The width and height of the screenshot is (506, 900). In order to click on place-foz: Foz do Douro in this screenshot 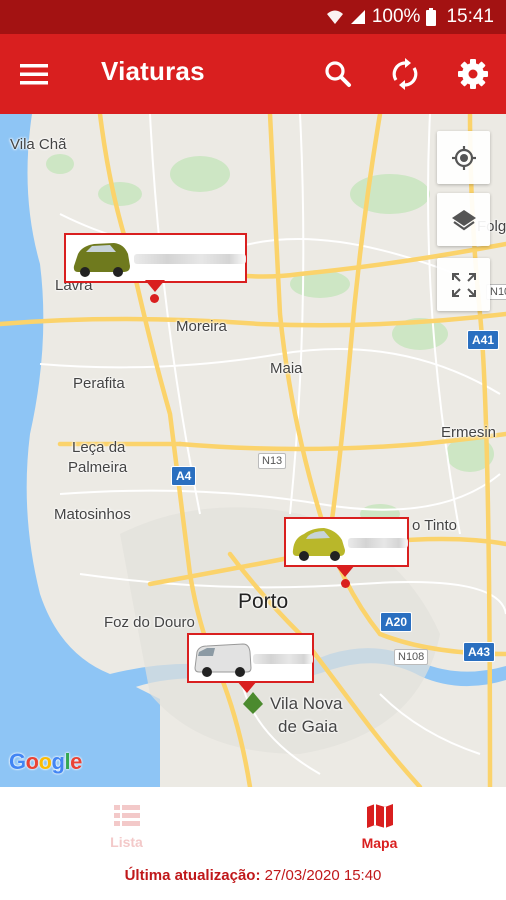, I will do `click(149, 622)`.